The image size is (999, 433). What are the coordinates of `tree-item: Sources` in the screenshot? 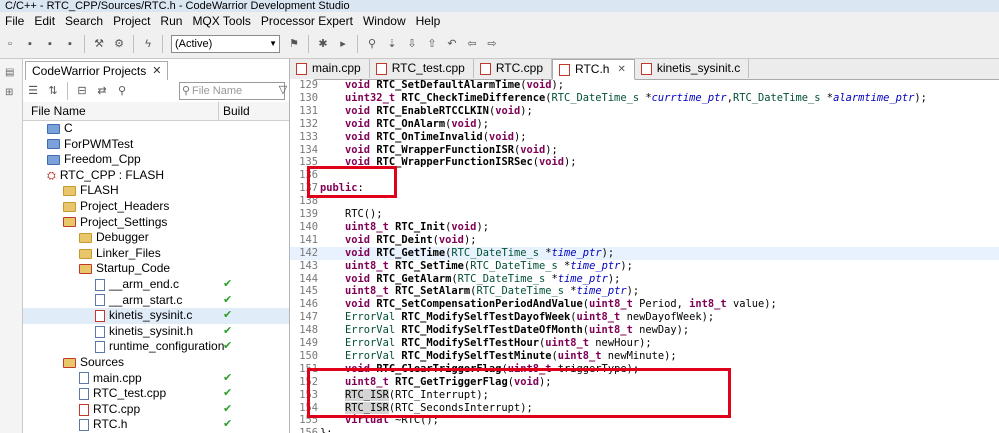 It's located at (156, 363).